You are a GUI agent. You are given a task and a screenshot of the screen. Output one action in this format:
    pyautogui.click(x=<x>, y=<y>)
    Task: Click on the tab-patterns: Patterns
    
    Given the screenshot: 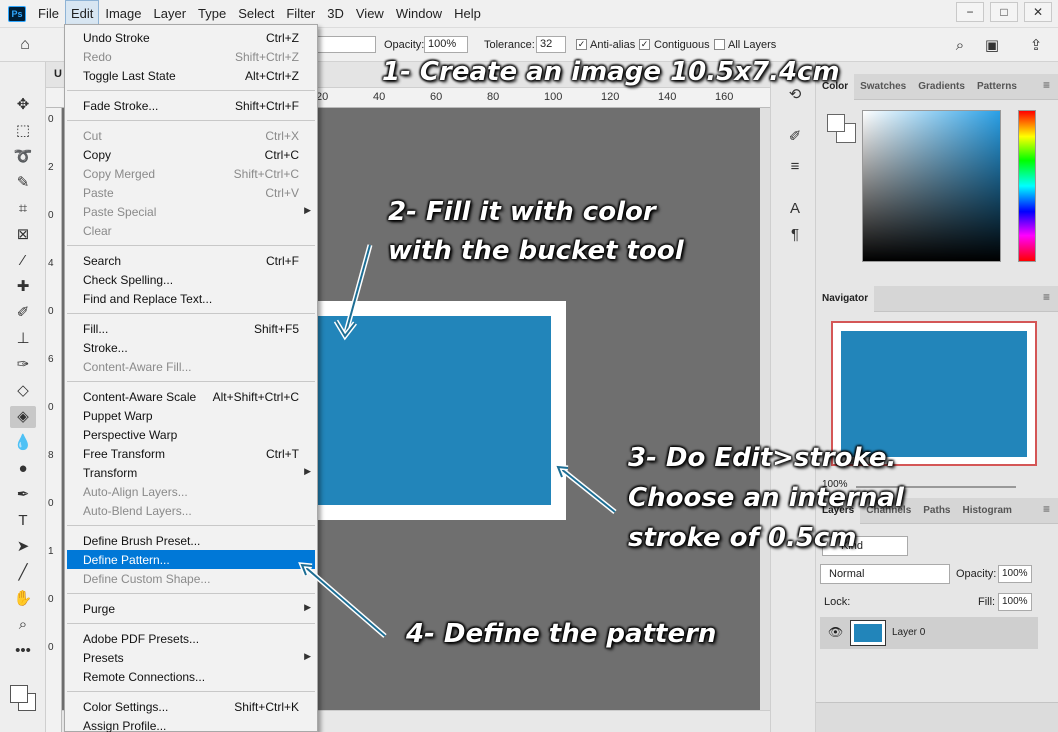 What is the action you would take?
    pyautogui.click(x=997, y=87)
    